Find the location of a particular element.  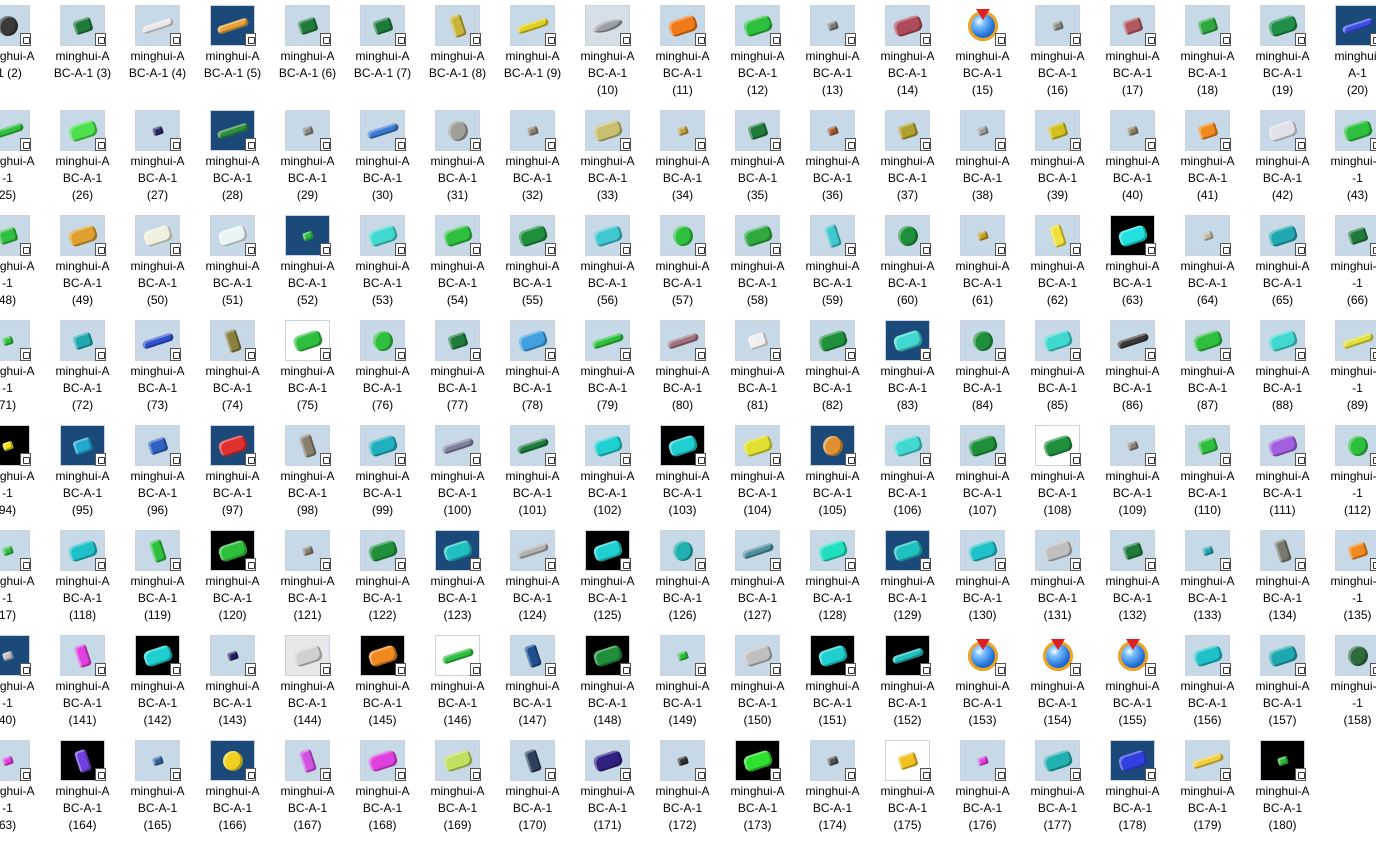

file-item: minghui-A BC-A-1 (50) is located at coordinates (157, 264).